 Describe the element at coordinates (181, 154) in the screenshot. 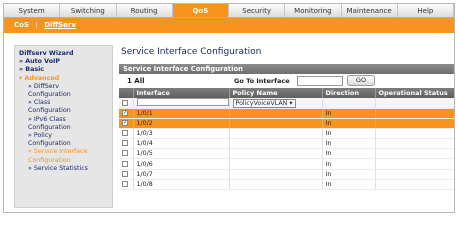

I see `interface-cell: 1/0/5` at that location.